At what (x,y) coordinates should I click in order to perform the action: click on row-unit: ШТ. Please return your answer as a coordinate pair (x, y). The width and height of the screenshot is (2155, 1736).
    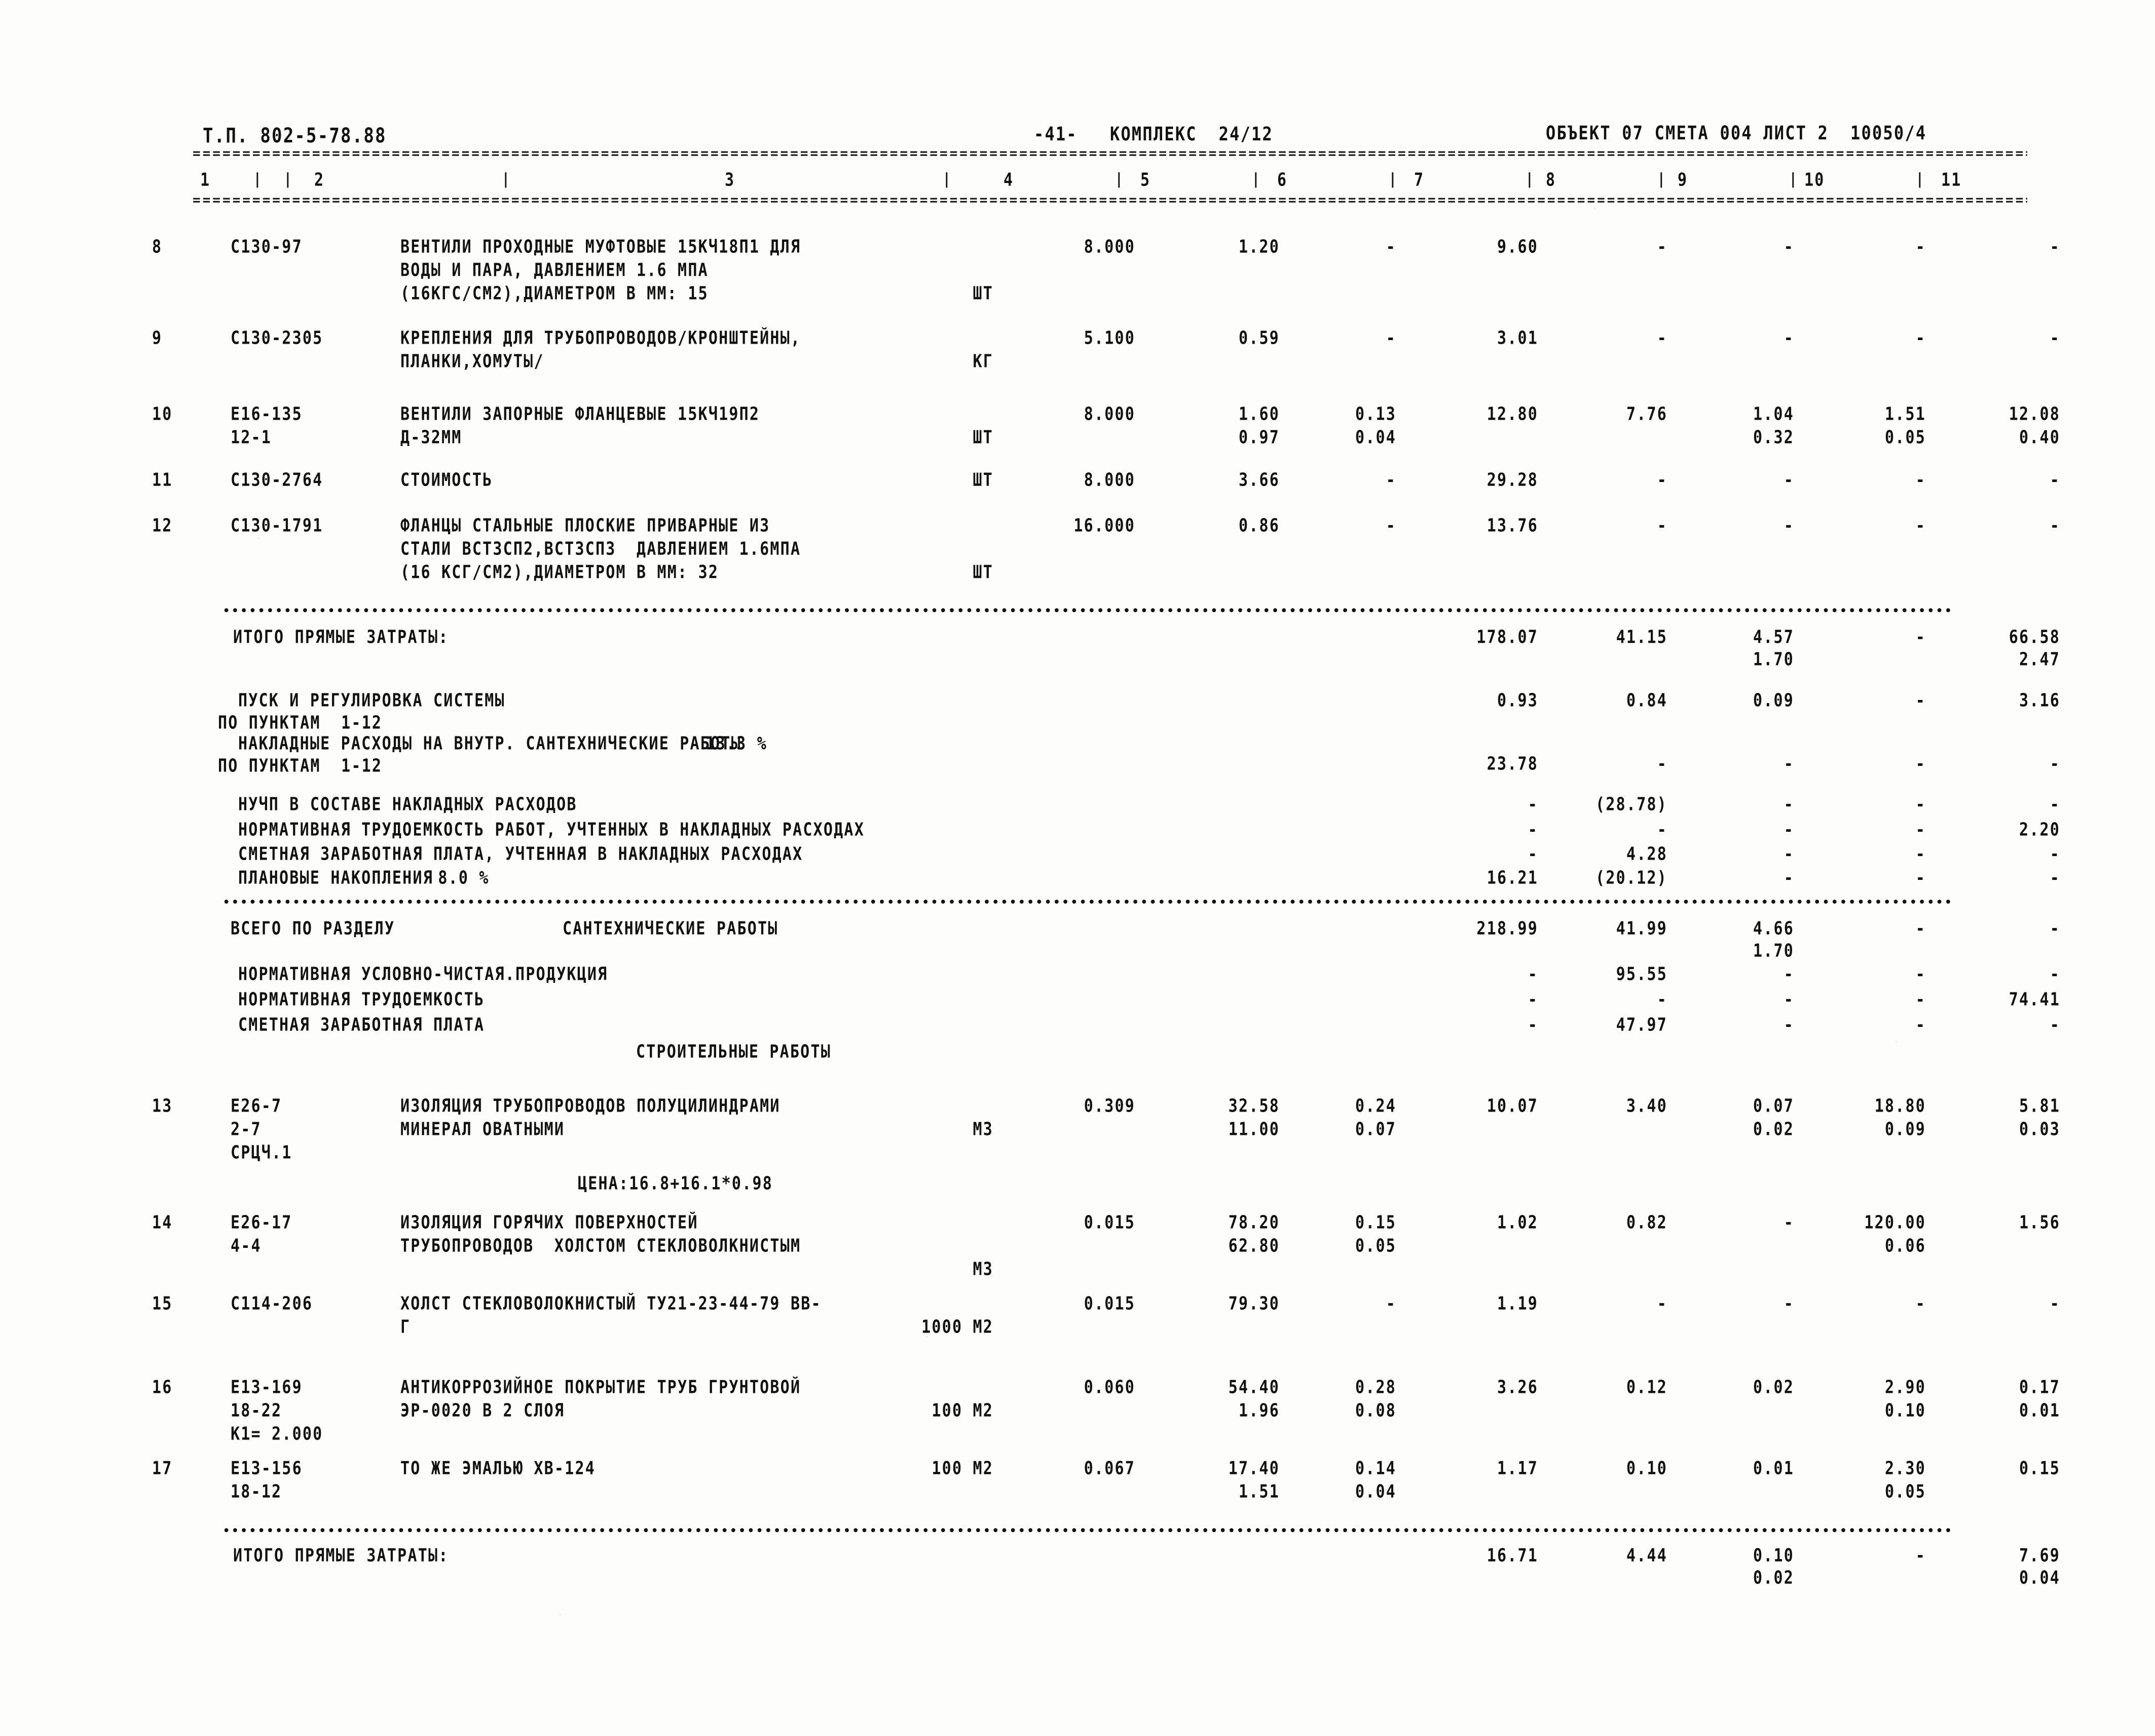
    Looking at the image, I should click on (983, 293).